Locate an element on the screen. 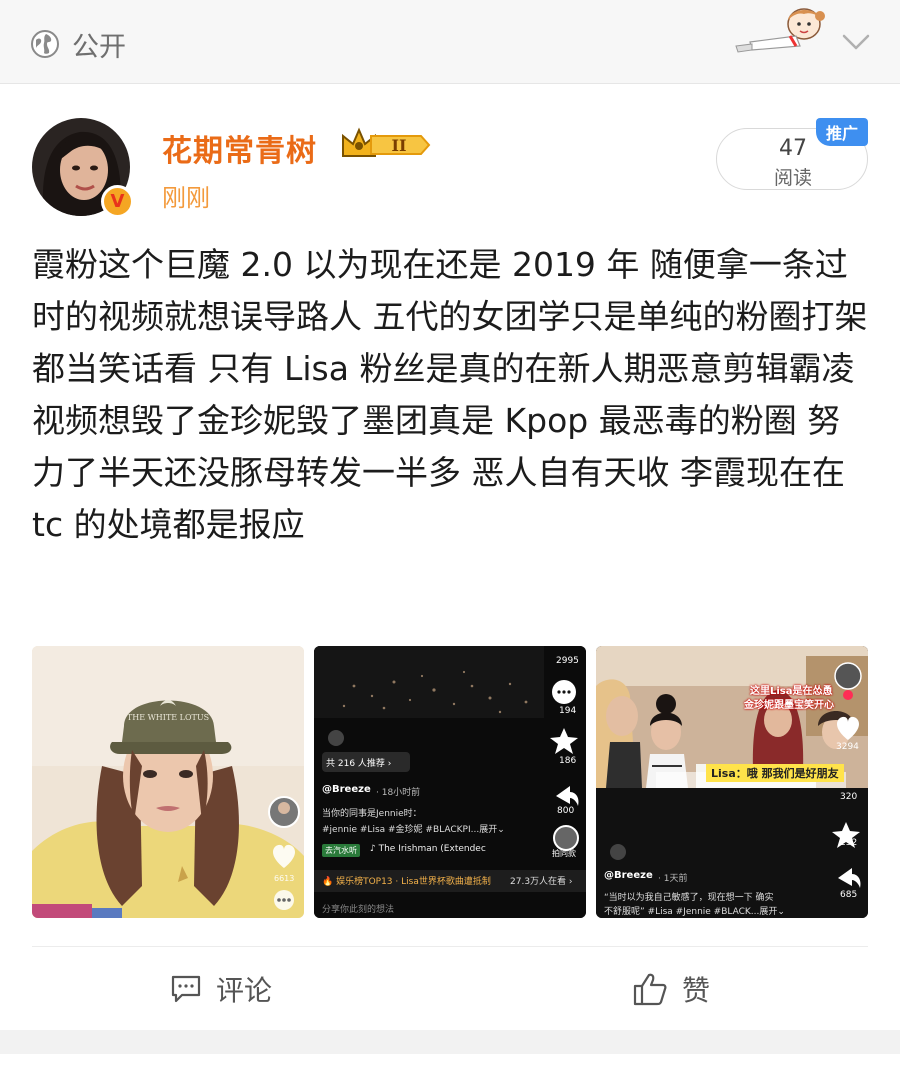  action-divider is located at coordinates (450, 946).